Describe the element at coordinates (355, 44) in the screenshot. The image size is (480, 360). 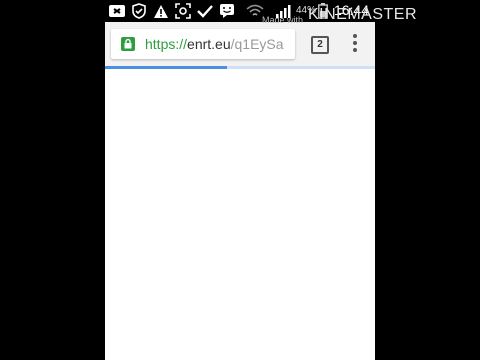
I see `overflow-menu-icon` at that location.